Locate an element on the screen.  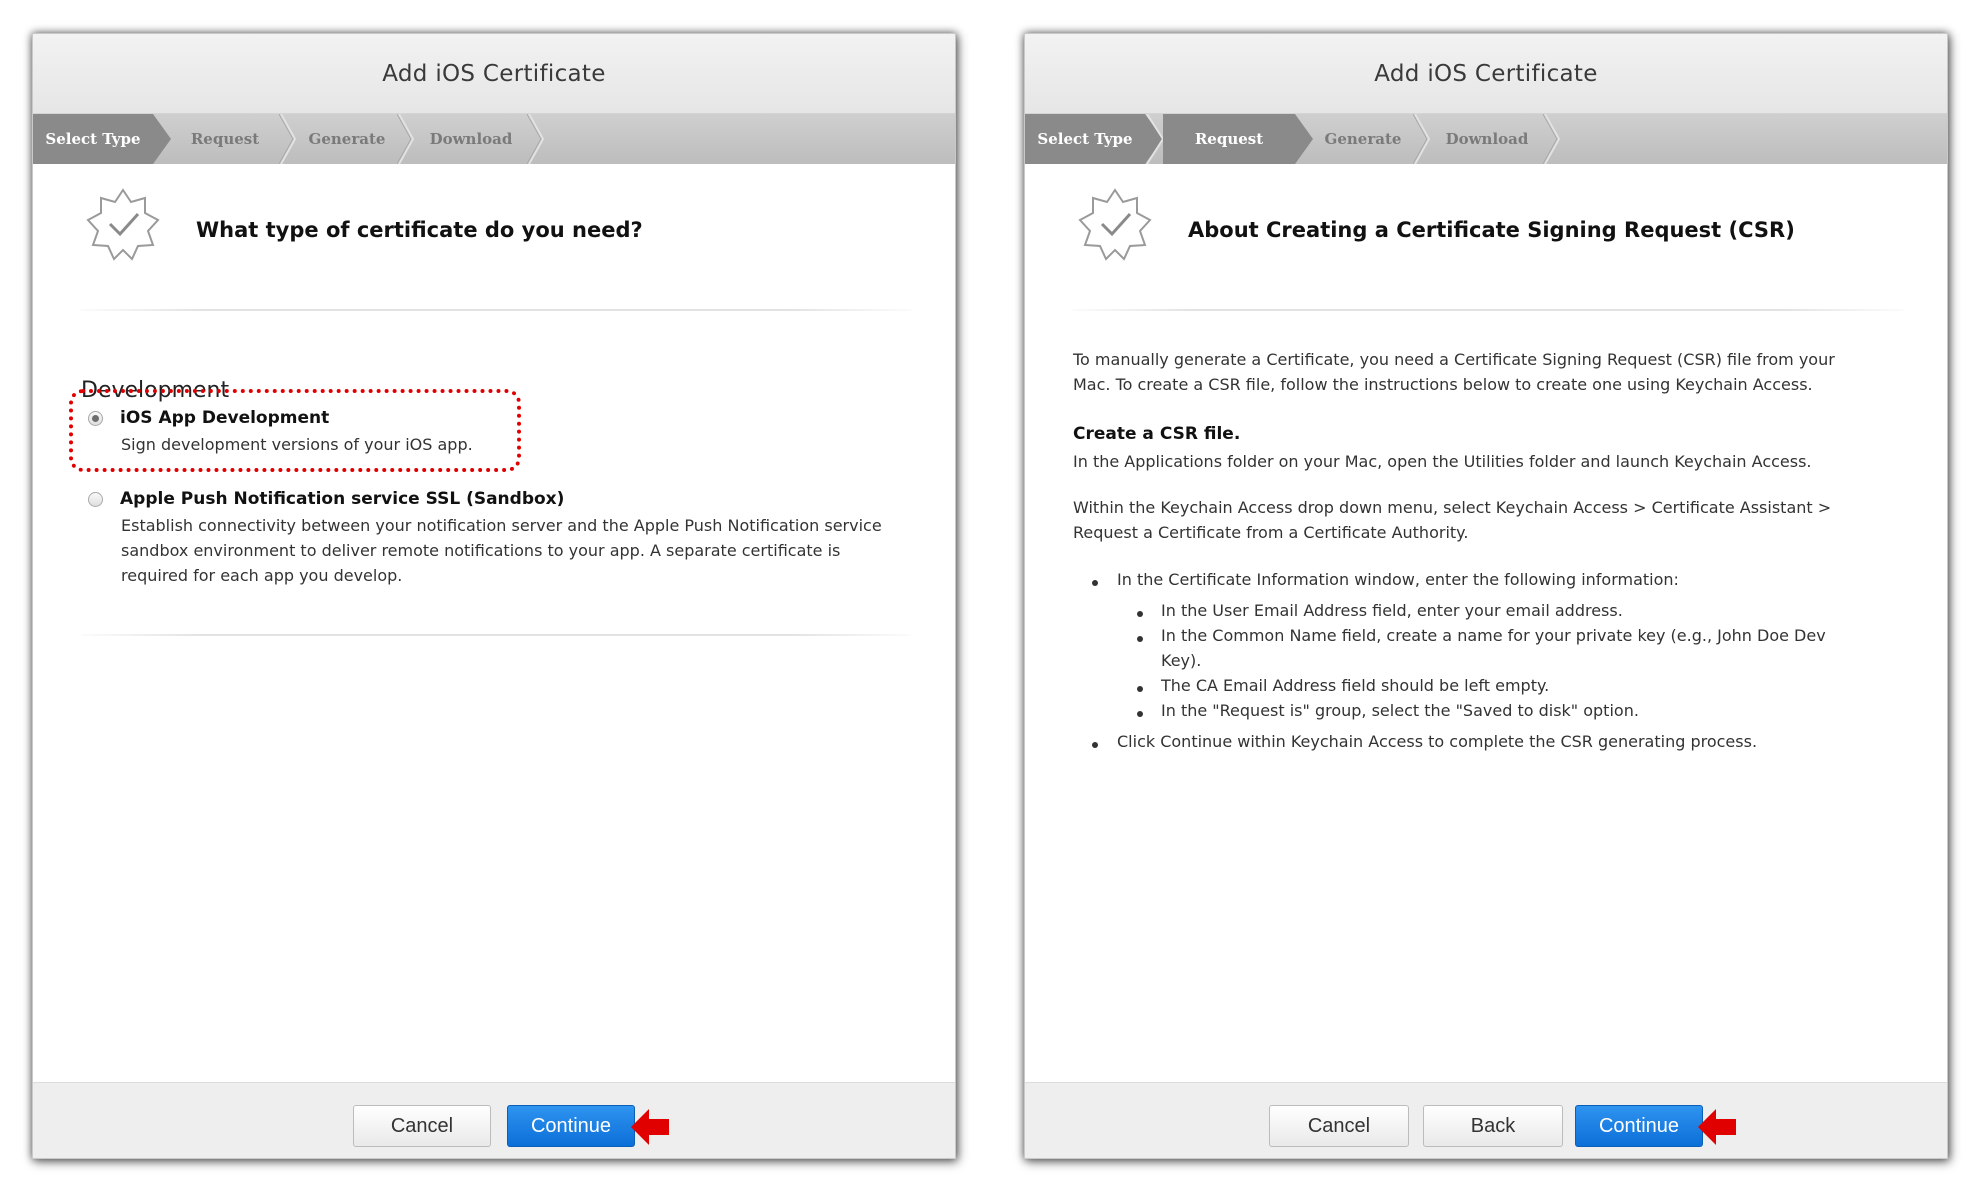
option-desc-line: required for each app you develop. is located at coordinates (262, 575).